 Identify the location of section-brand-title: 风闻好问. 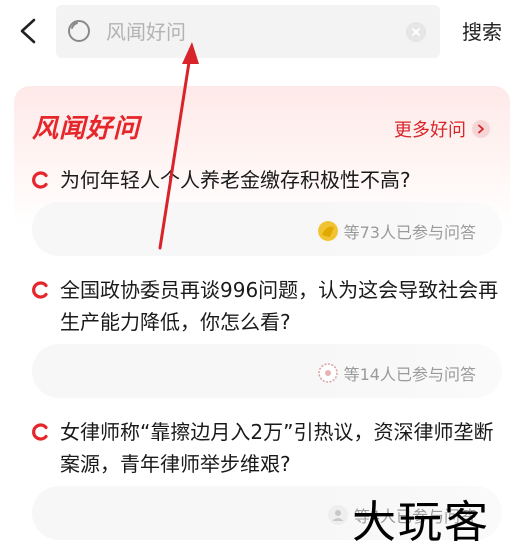
(86, 129).